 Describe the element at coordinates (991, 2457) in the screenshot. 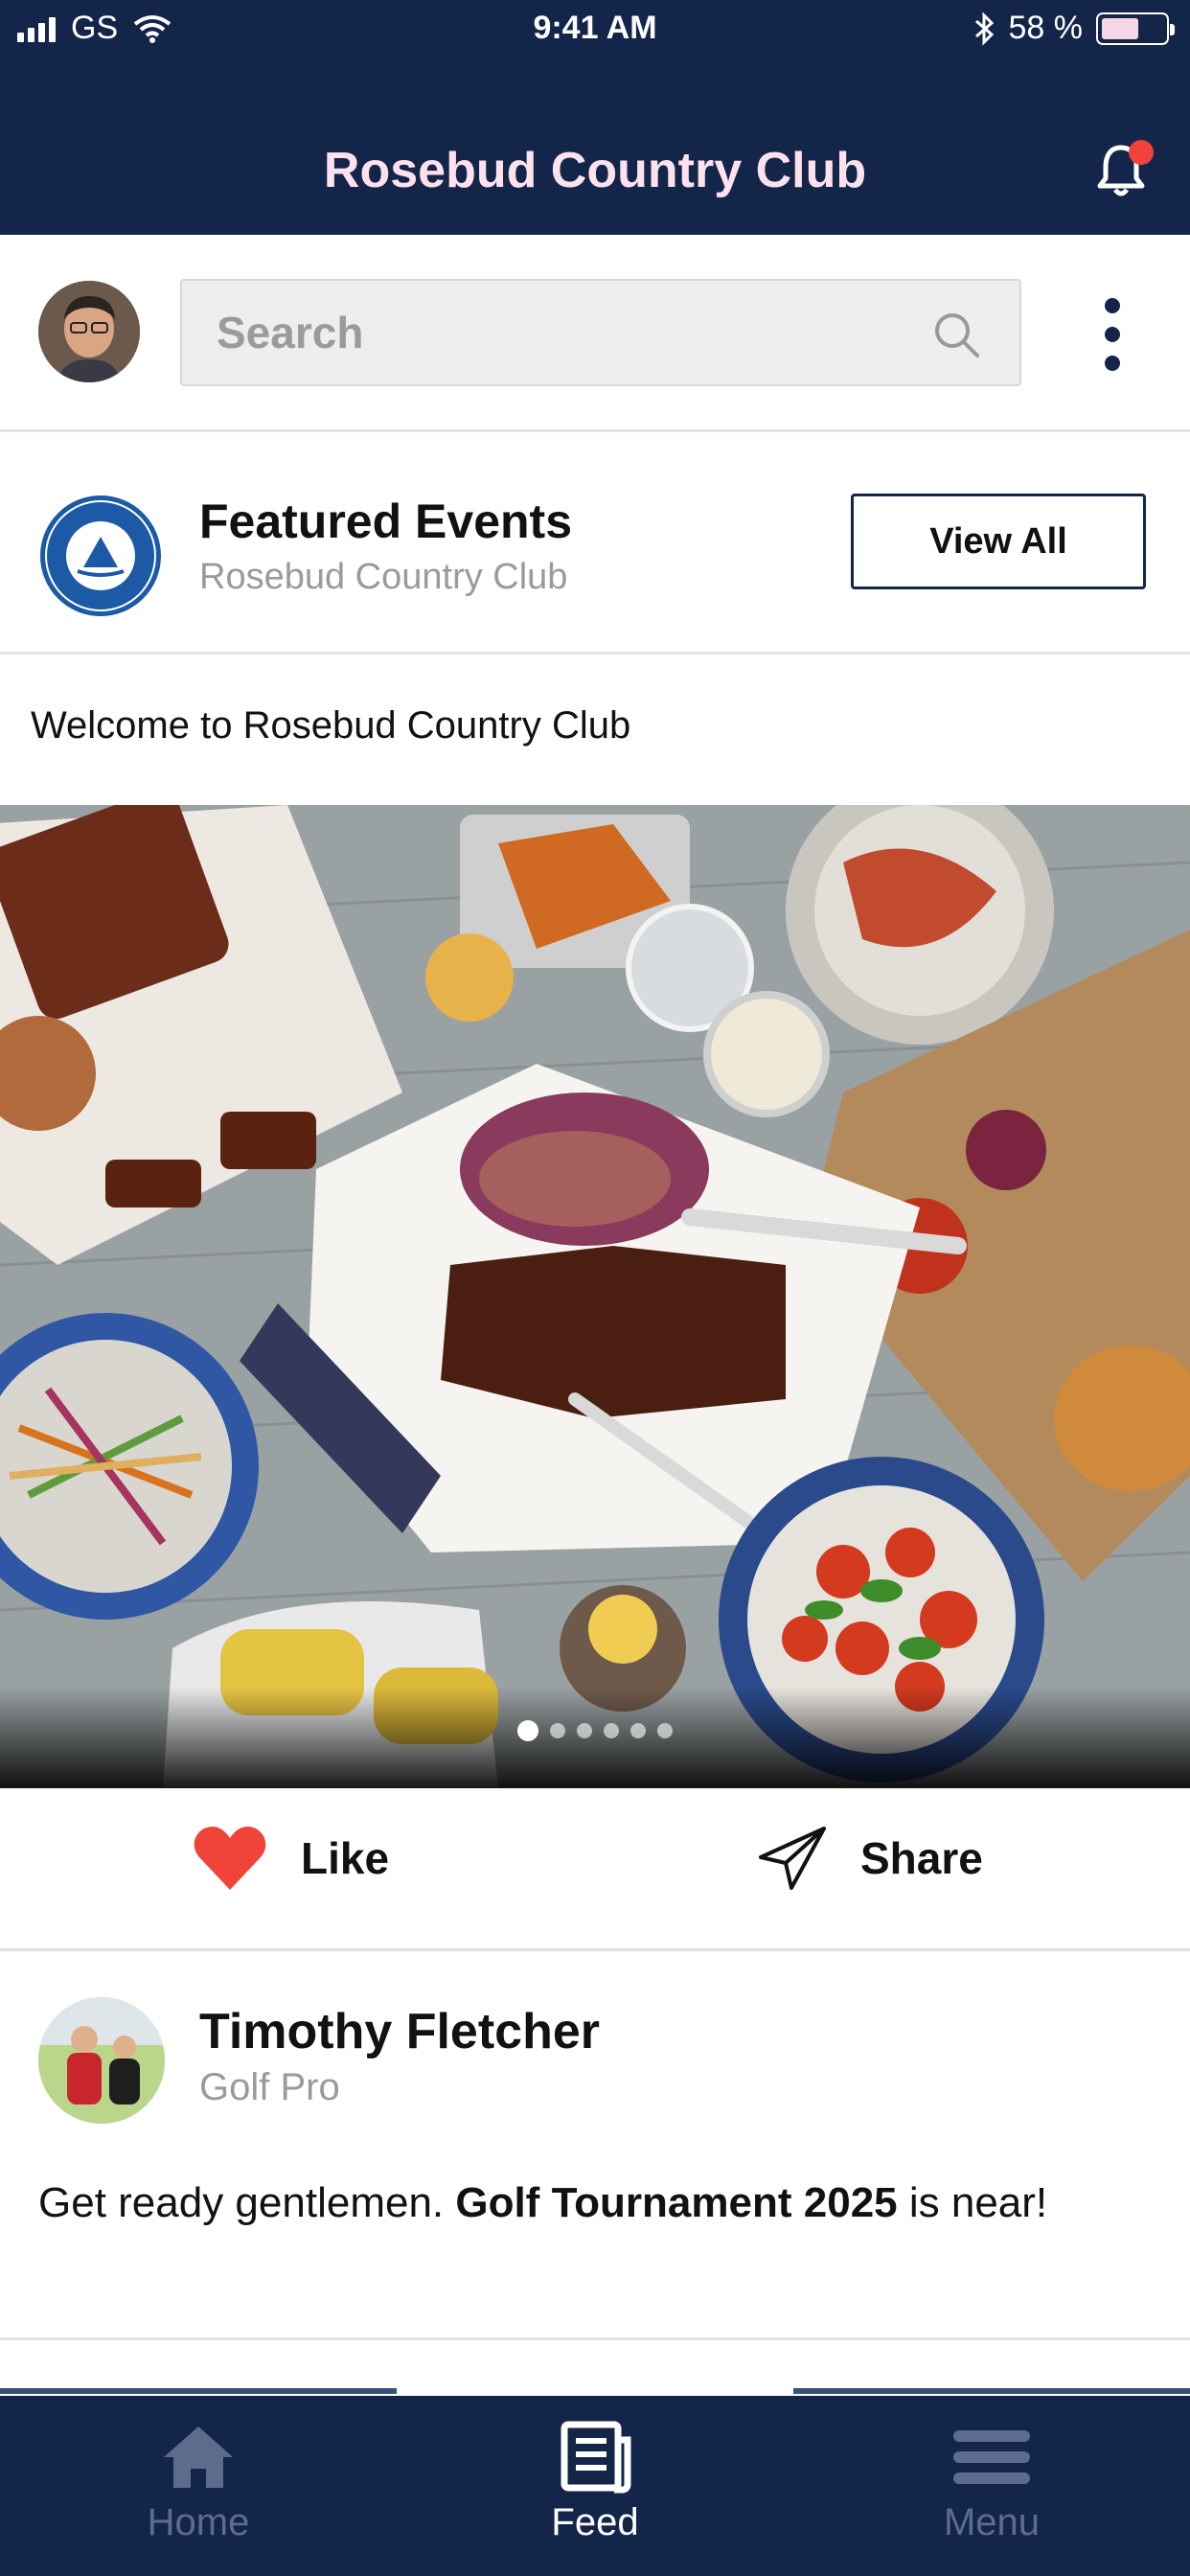

I see `menu-icon` at that location.